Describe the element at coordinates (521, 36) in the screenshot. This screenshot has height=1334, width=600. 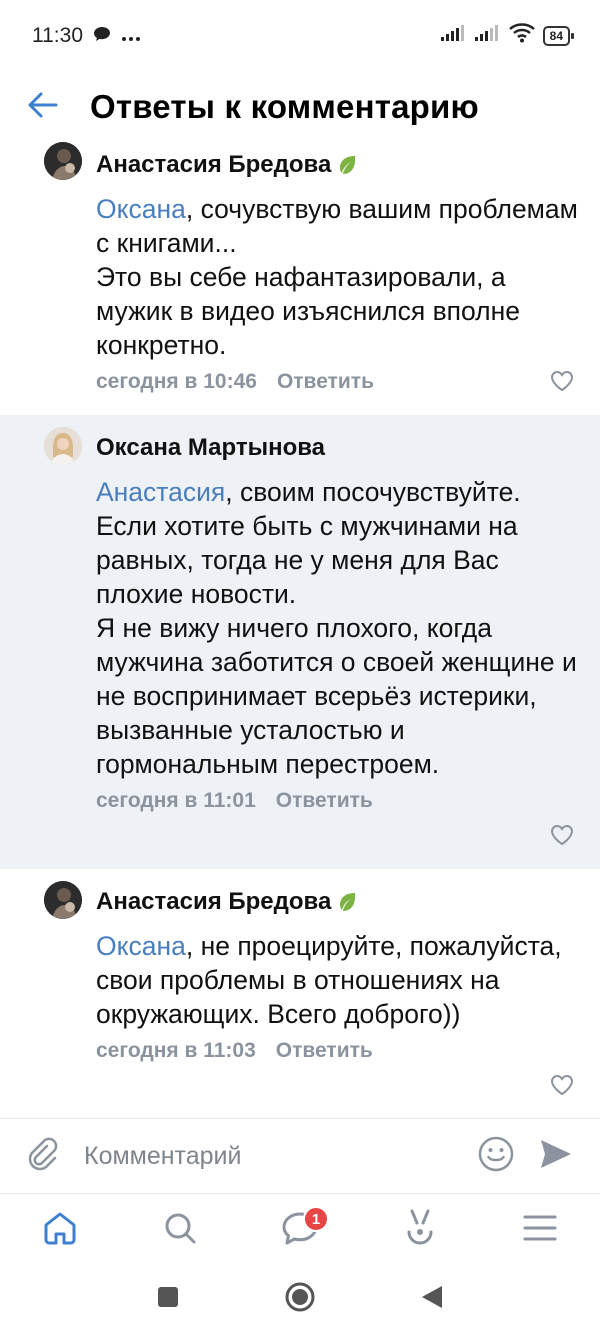
I see `wifi-icon` at that location.